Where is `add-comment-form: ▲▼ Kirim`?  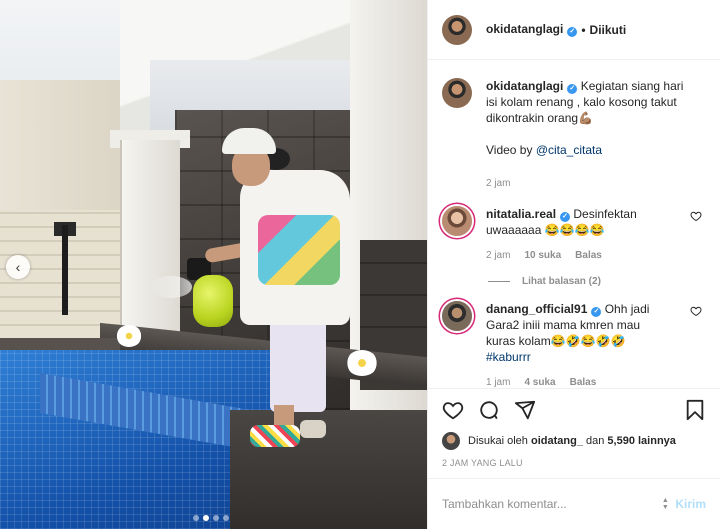
add-comment-form: ▲▼ Kirim is located at coordinates (574, 504).